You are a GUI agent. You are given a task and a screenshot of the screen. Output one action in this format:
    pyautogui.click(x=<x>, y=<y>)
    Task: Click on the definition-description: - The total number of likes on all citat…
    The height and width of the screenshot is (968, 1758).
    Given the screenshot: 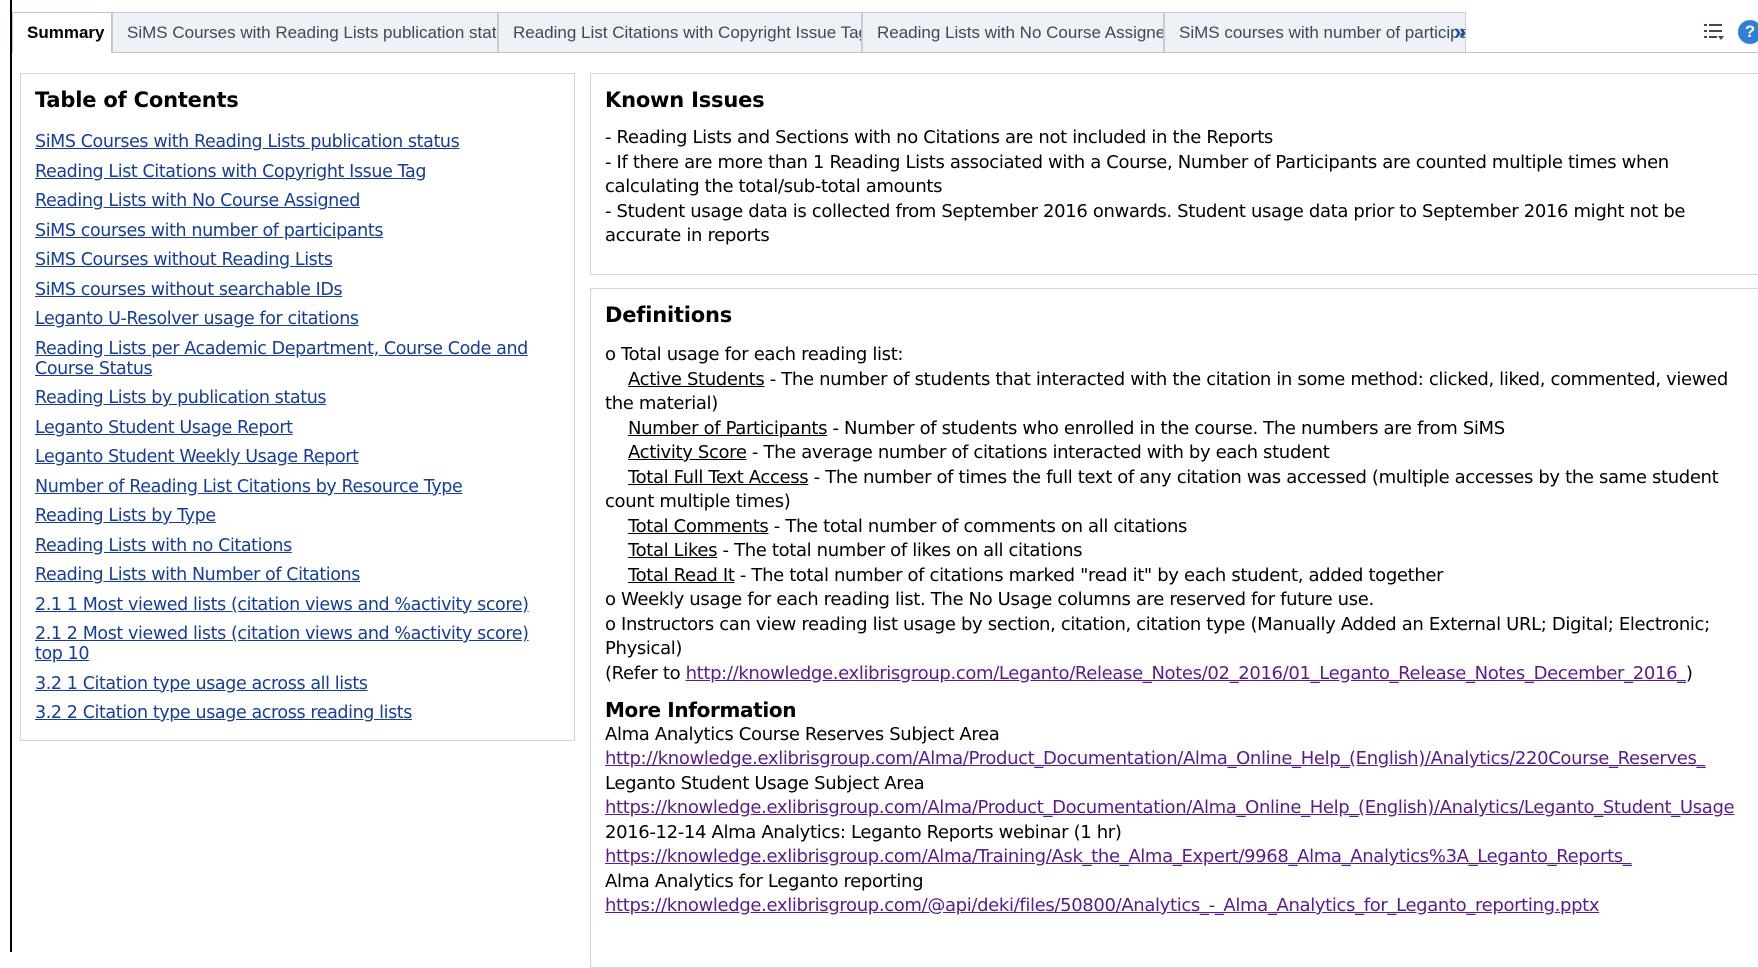 What is the action you would take?
    pyautogui.click(x=900, y=550)
    